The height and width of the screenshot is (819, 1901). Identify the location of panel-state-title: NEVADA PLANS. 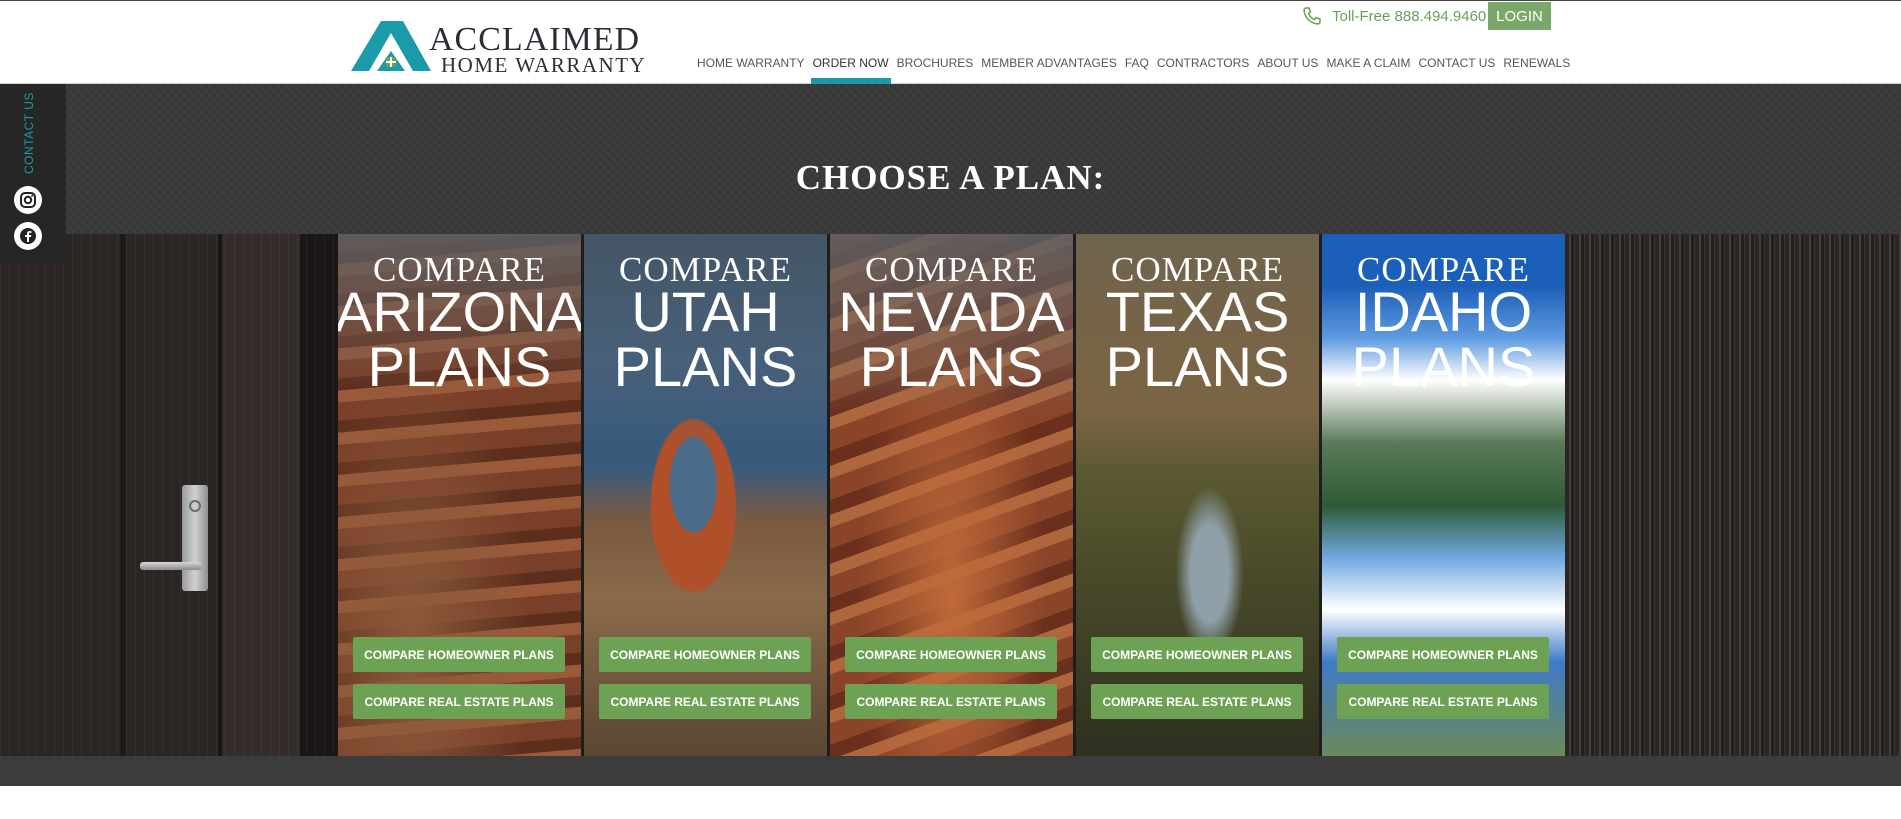
(951, 339).